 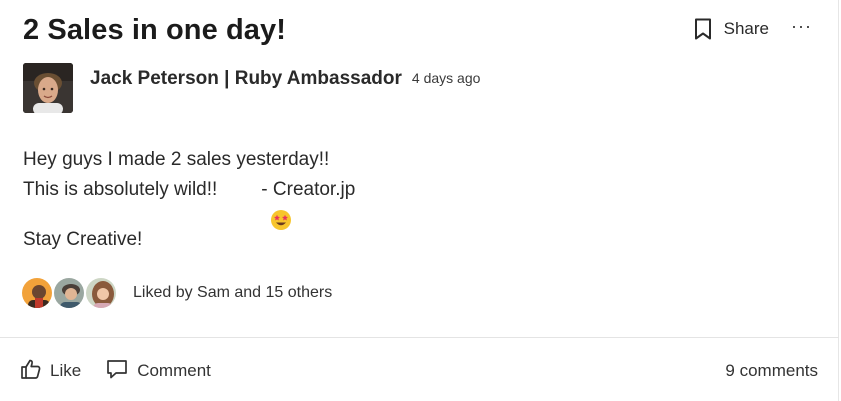 What do you see at coordinates (746, 29) in the screenshot?
I see `share-button: Share` at bounding box center [746, 29].